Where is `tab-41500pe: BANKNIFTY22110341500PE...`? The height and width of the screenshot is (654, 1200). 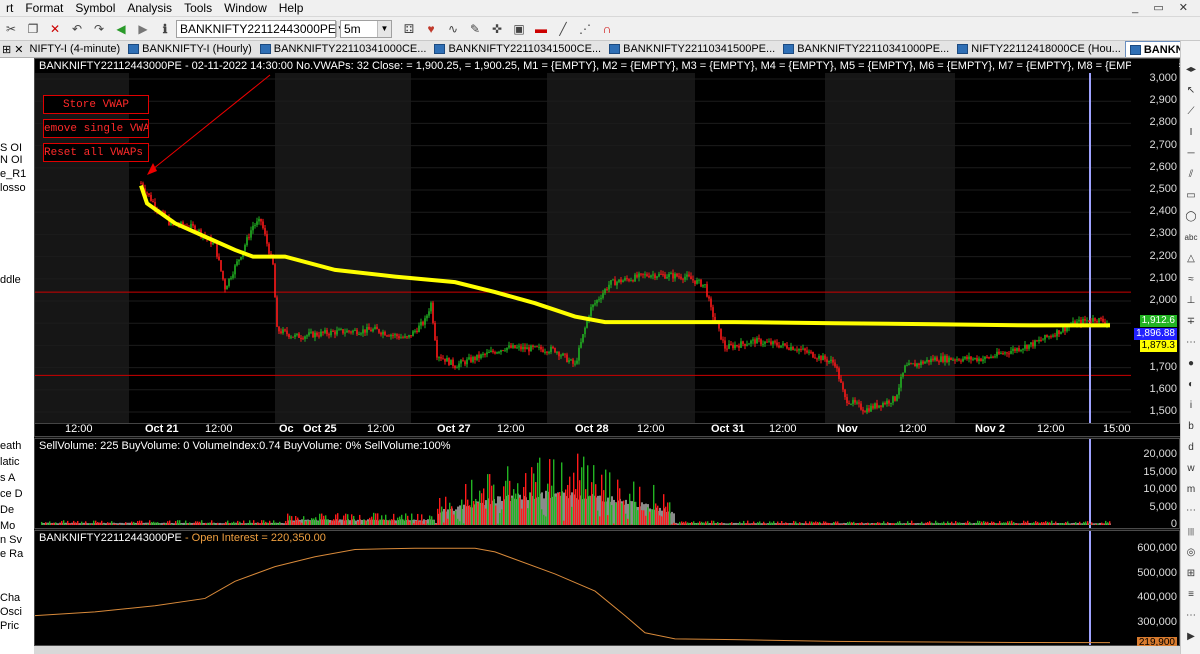
tab-41500pe: BANKNIFTY22110341500PE... is located at coordinates (692, 49).